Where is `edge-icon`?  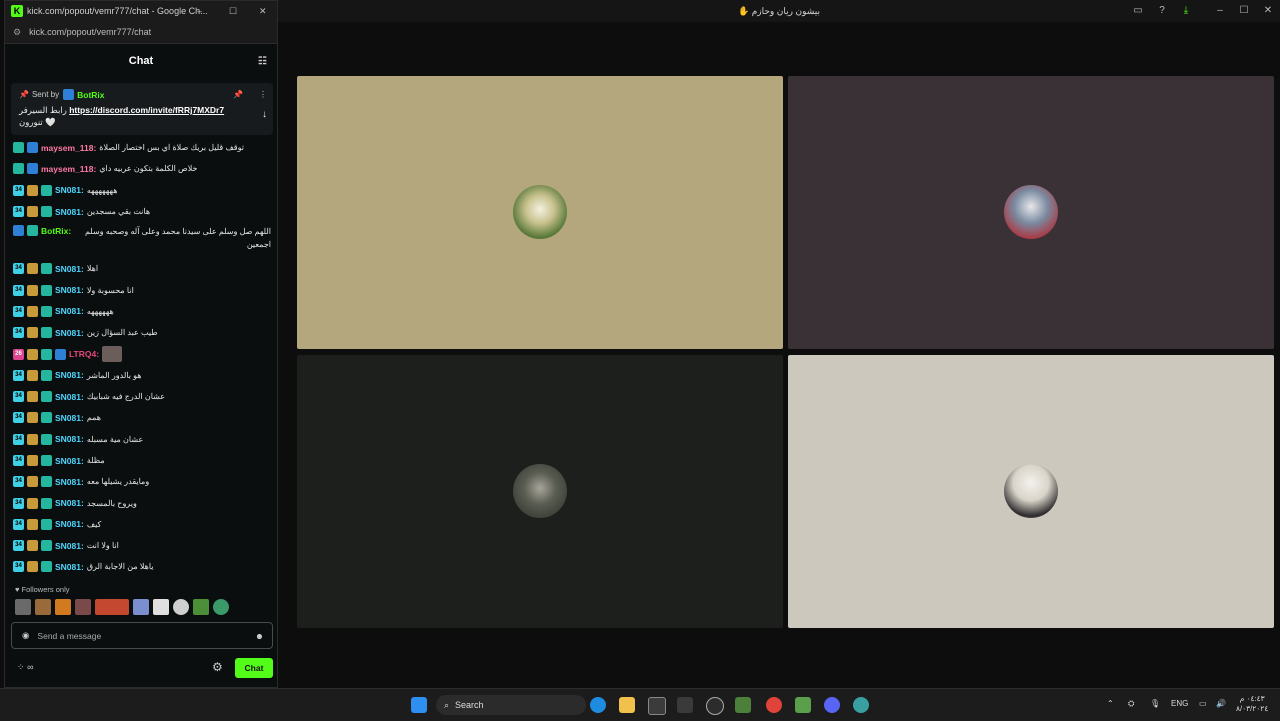
edge-icon is located at coordinates (598, 705).